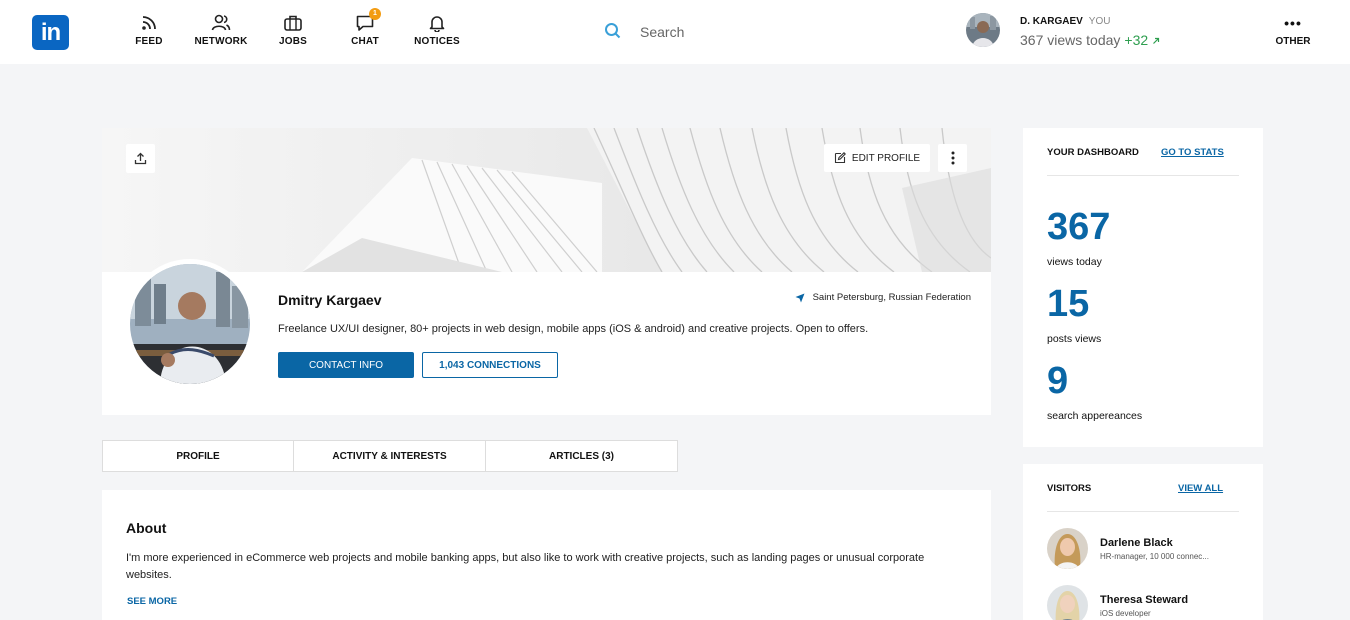  I want to click on profile-name: Dmitry Kargaev, so click(330, 300).